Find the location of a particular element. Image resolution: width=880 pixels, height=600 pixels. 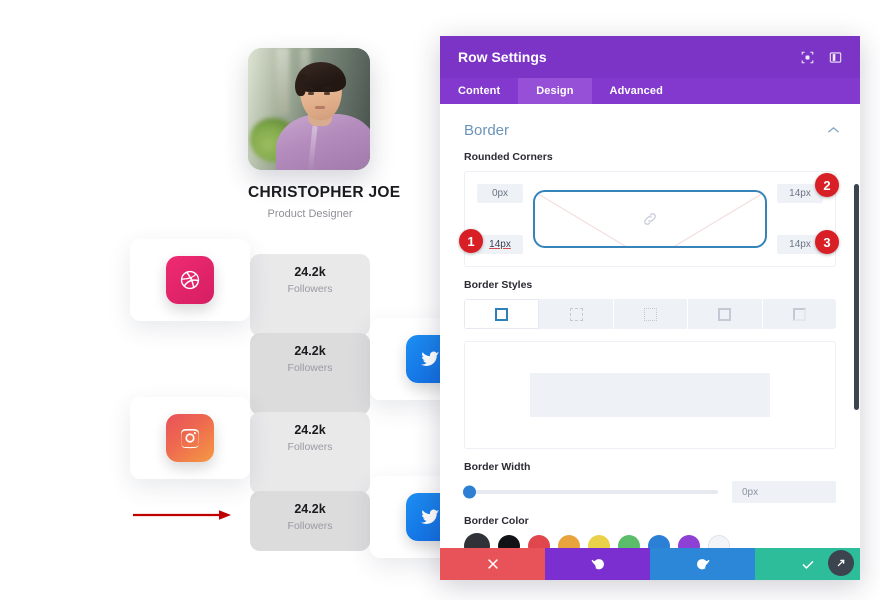

dotted-border-icon is located at coordinates (651, 314).